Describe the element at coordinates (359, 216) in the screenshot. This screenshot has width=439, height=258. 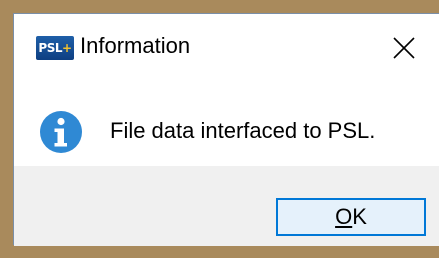
I see `ok-label-rest: K` at that location.